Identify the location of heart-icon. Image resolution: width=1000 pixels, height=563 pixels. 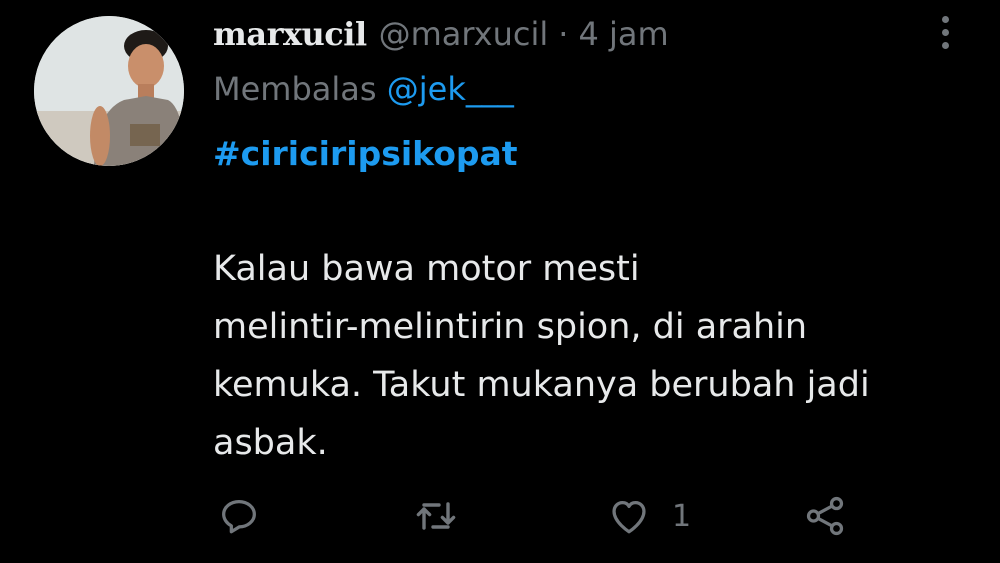
(629, 517).